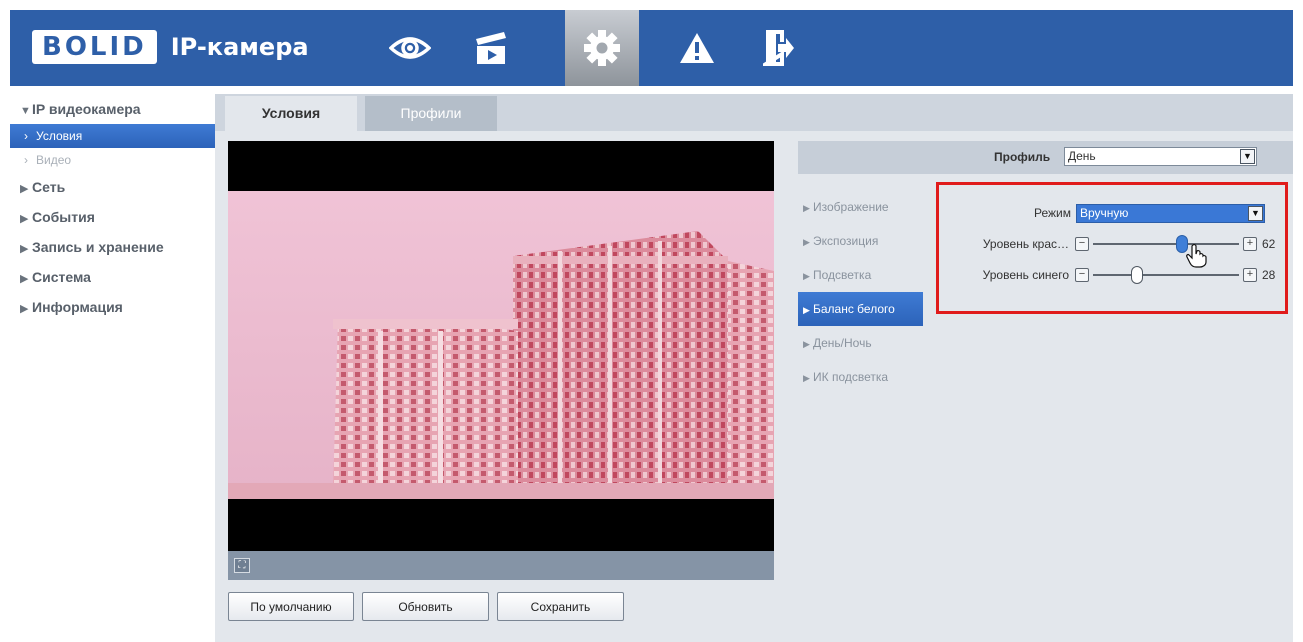  I want to click on sidebar-item-events: ▶ События, so click(112, 217).